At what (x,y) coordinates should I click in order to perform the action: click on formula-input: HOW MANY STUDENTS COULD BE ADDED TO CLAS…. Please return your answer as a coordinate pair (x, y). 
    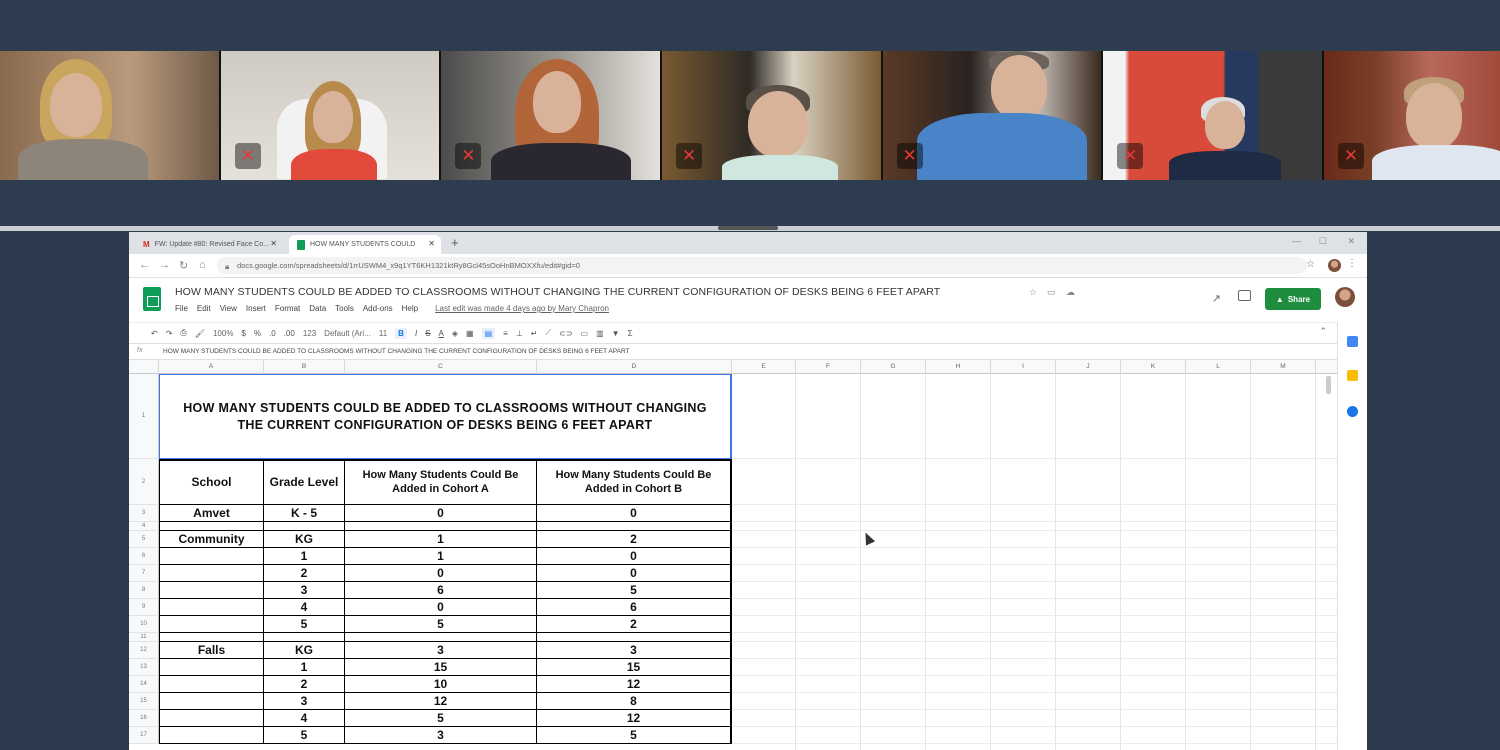
    Looking at the image, I should click on (396, 351).